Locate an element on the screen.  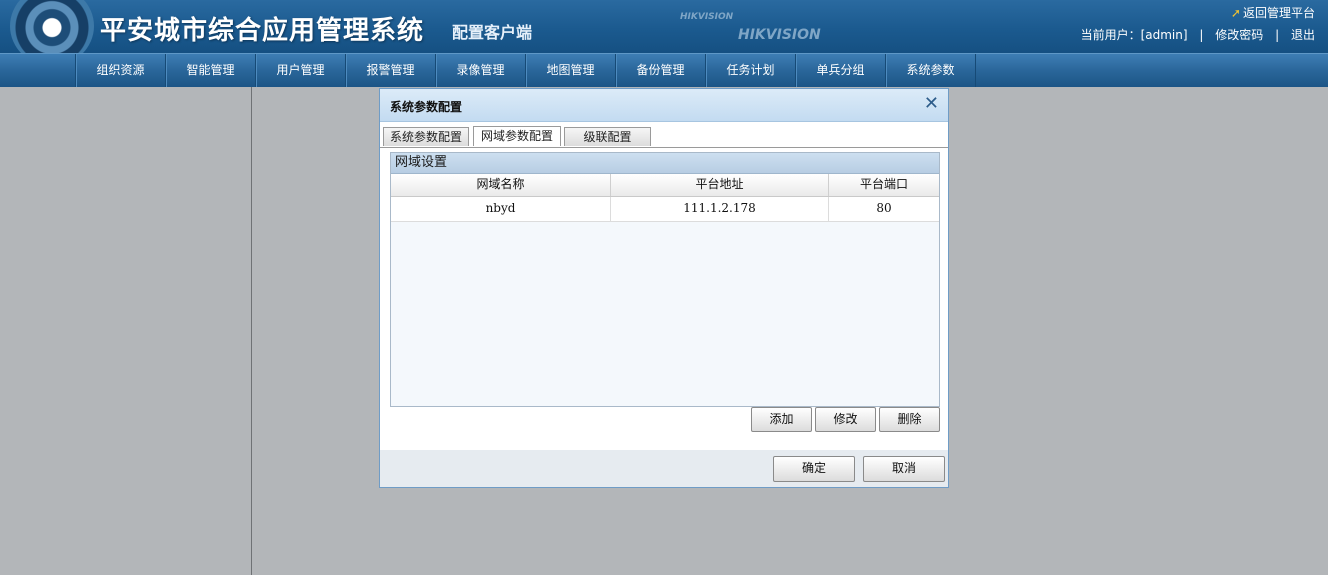
table-row: nbyd 111.1.2.178 80 is located at coordinates (665, 209).